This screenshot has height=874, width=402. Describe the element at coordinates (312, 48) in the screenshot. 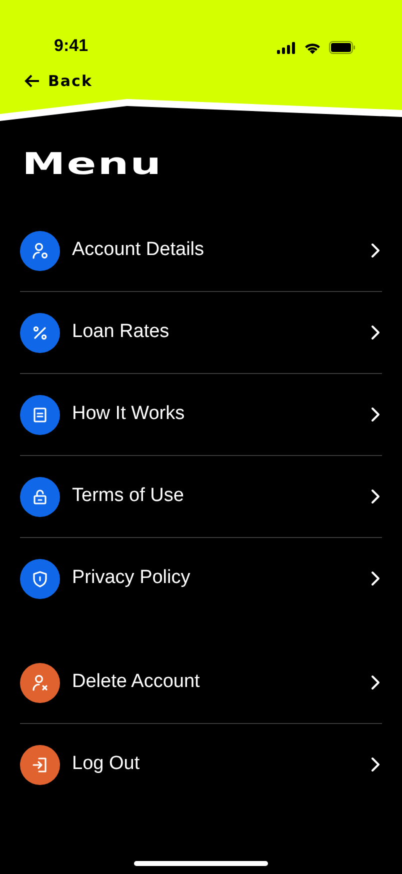

I see `wifi-icon` at that location.